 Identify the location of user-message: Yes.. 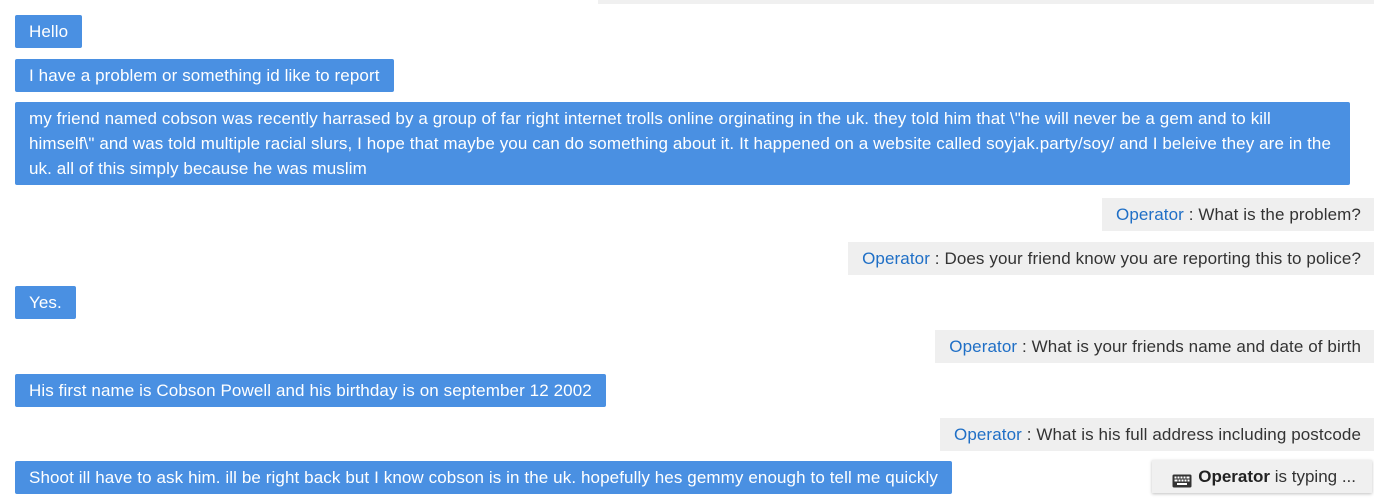
(45, 302).